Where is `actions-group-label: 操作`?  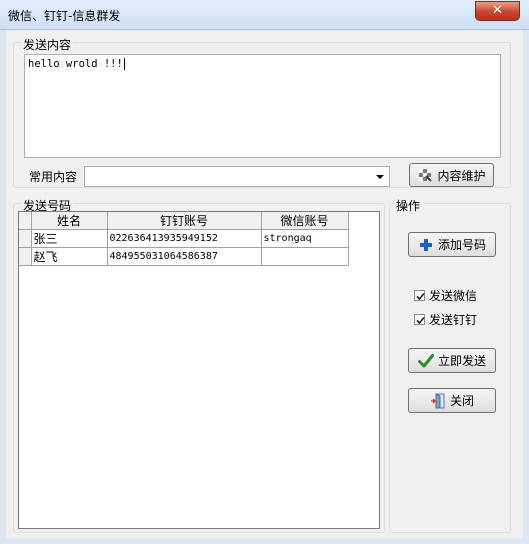
actions-group-label: 操作 is located at coordinates (408, 205).